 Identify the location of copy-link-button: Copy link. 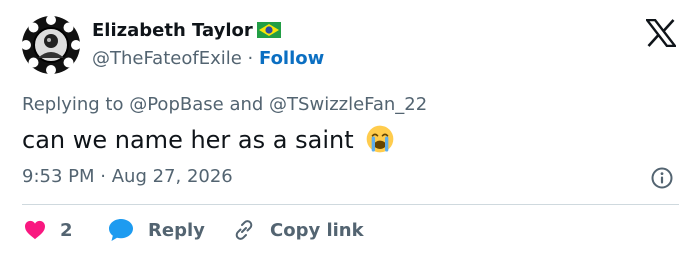
(298, 230).